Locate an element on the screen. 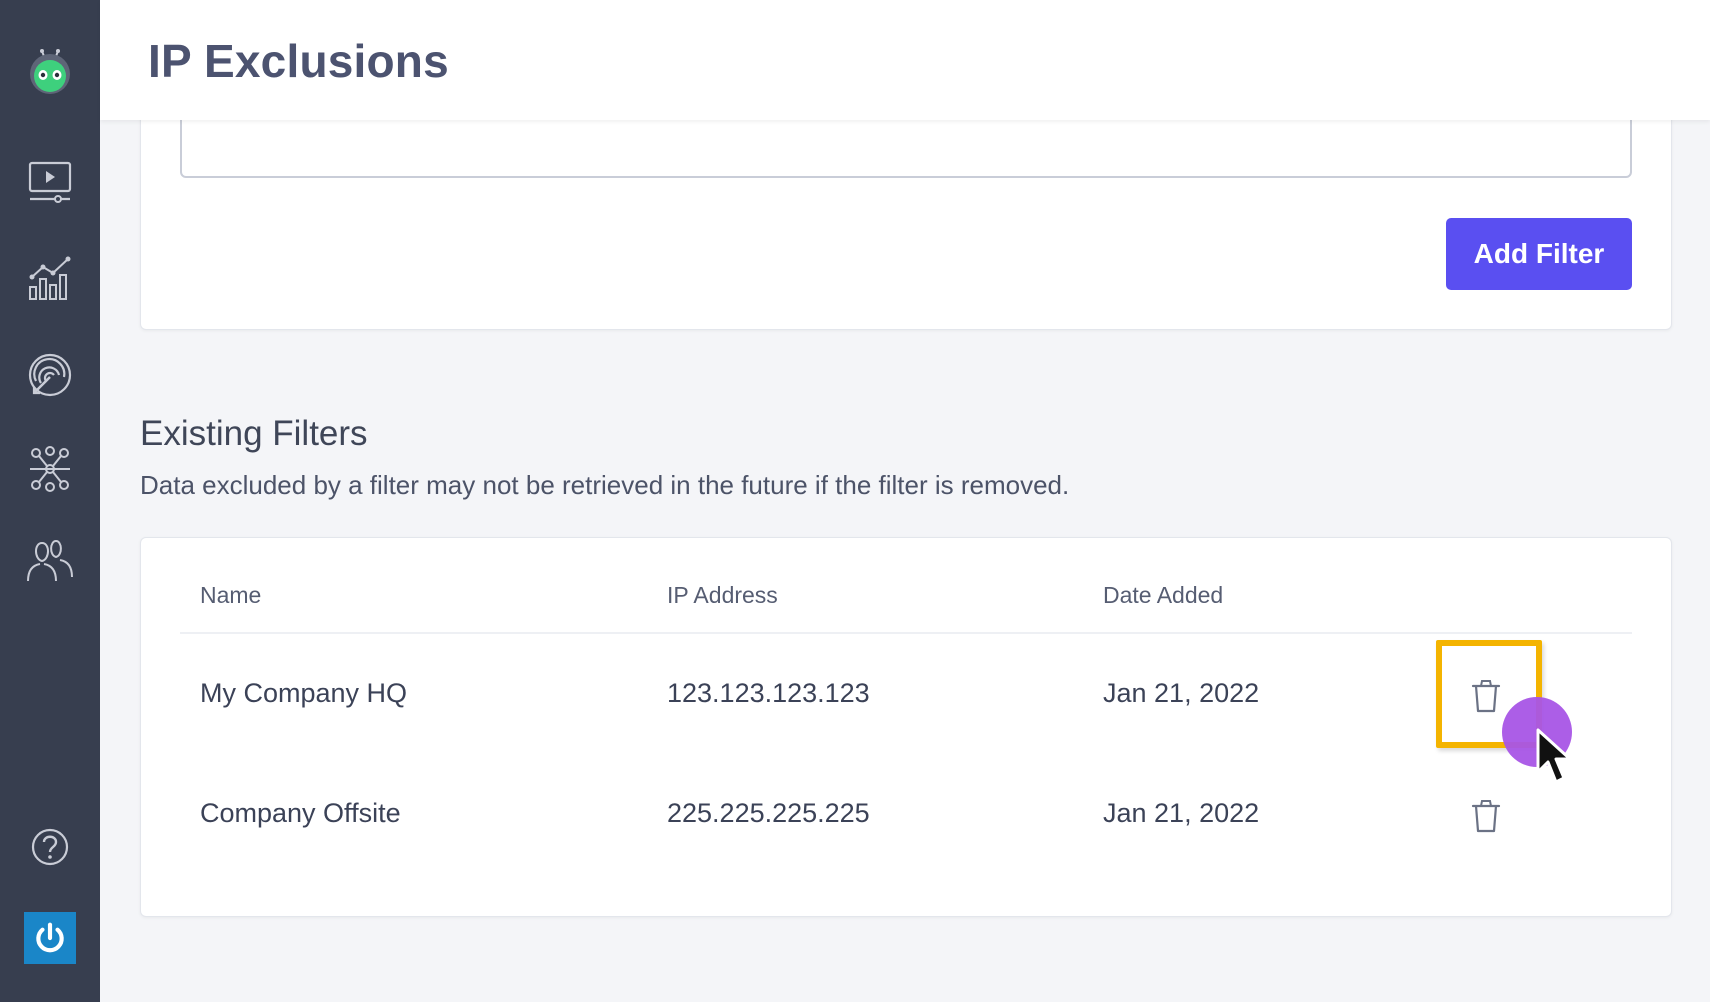  sidebar-item-users is located at coordinates (50, 561).